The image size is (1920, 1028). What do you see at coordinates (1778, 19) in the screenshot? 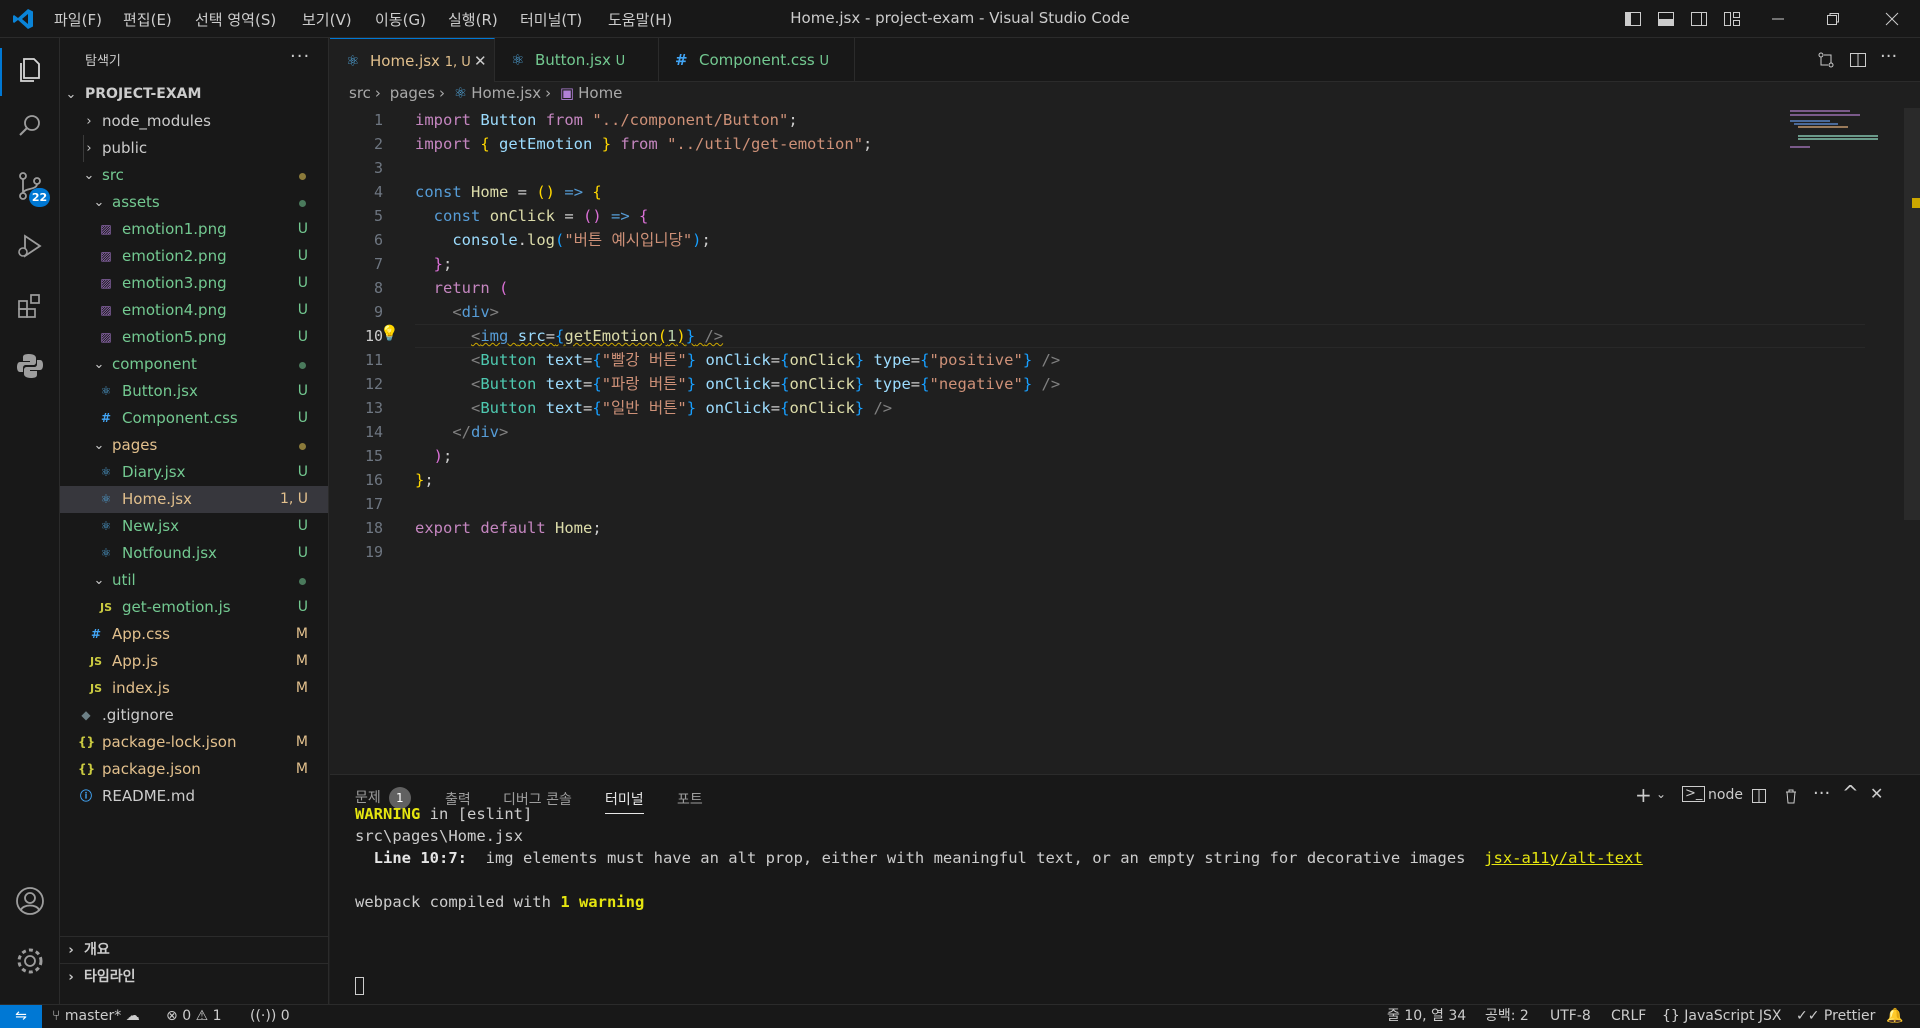
I see `minimize-icon` at bounding box center [1778, 19].